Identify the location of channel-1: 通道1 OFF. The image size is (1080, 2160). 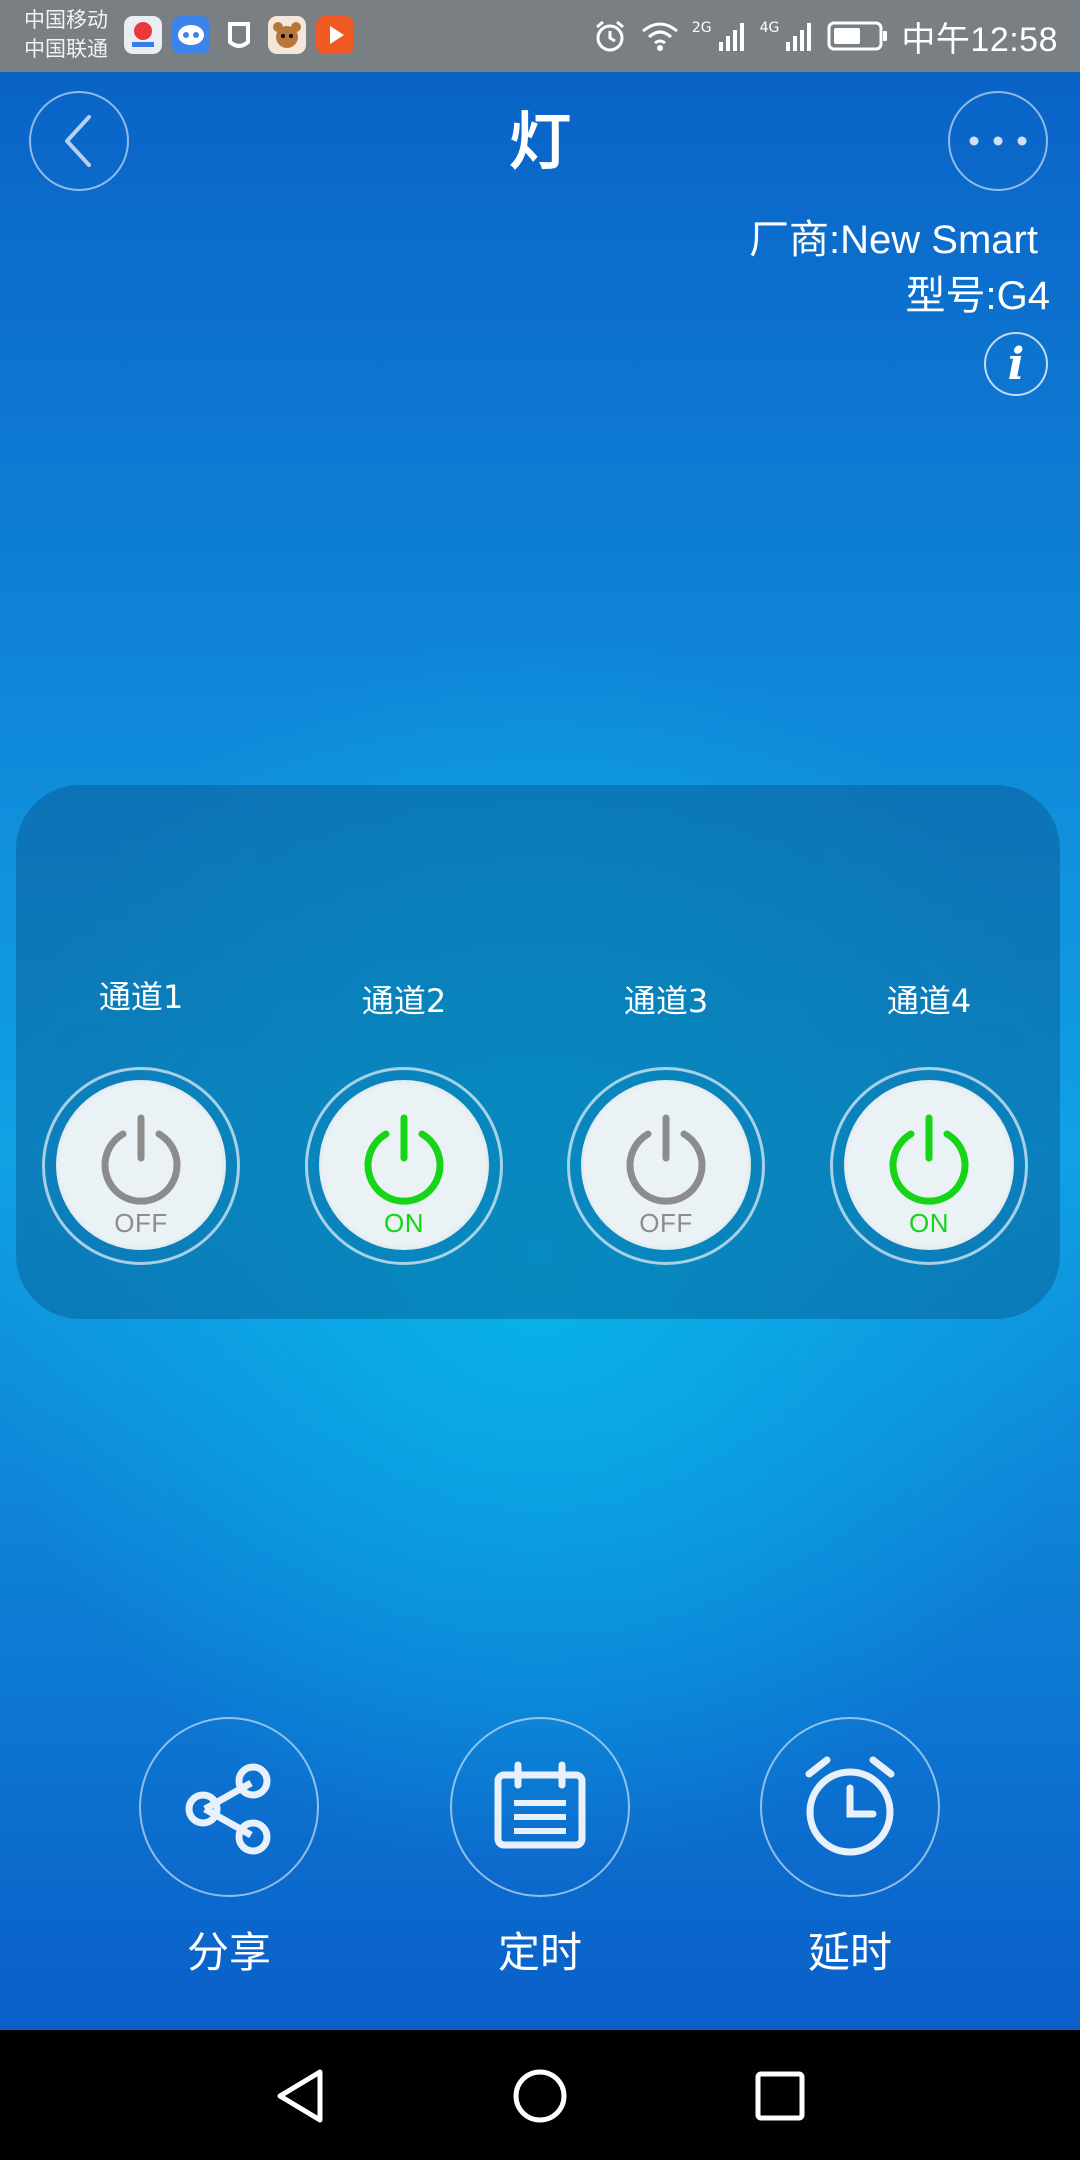
(141, 1052).